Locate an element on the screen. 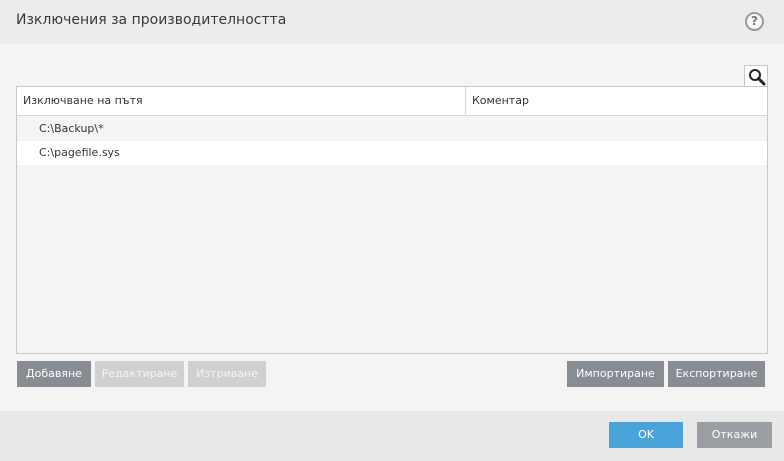 Image resolution: width=784 pixels, height=461 pixels. delete-button: Изтриване is located at coordinates (227, 374).